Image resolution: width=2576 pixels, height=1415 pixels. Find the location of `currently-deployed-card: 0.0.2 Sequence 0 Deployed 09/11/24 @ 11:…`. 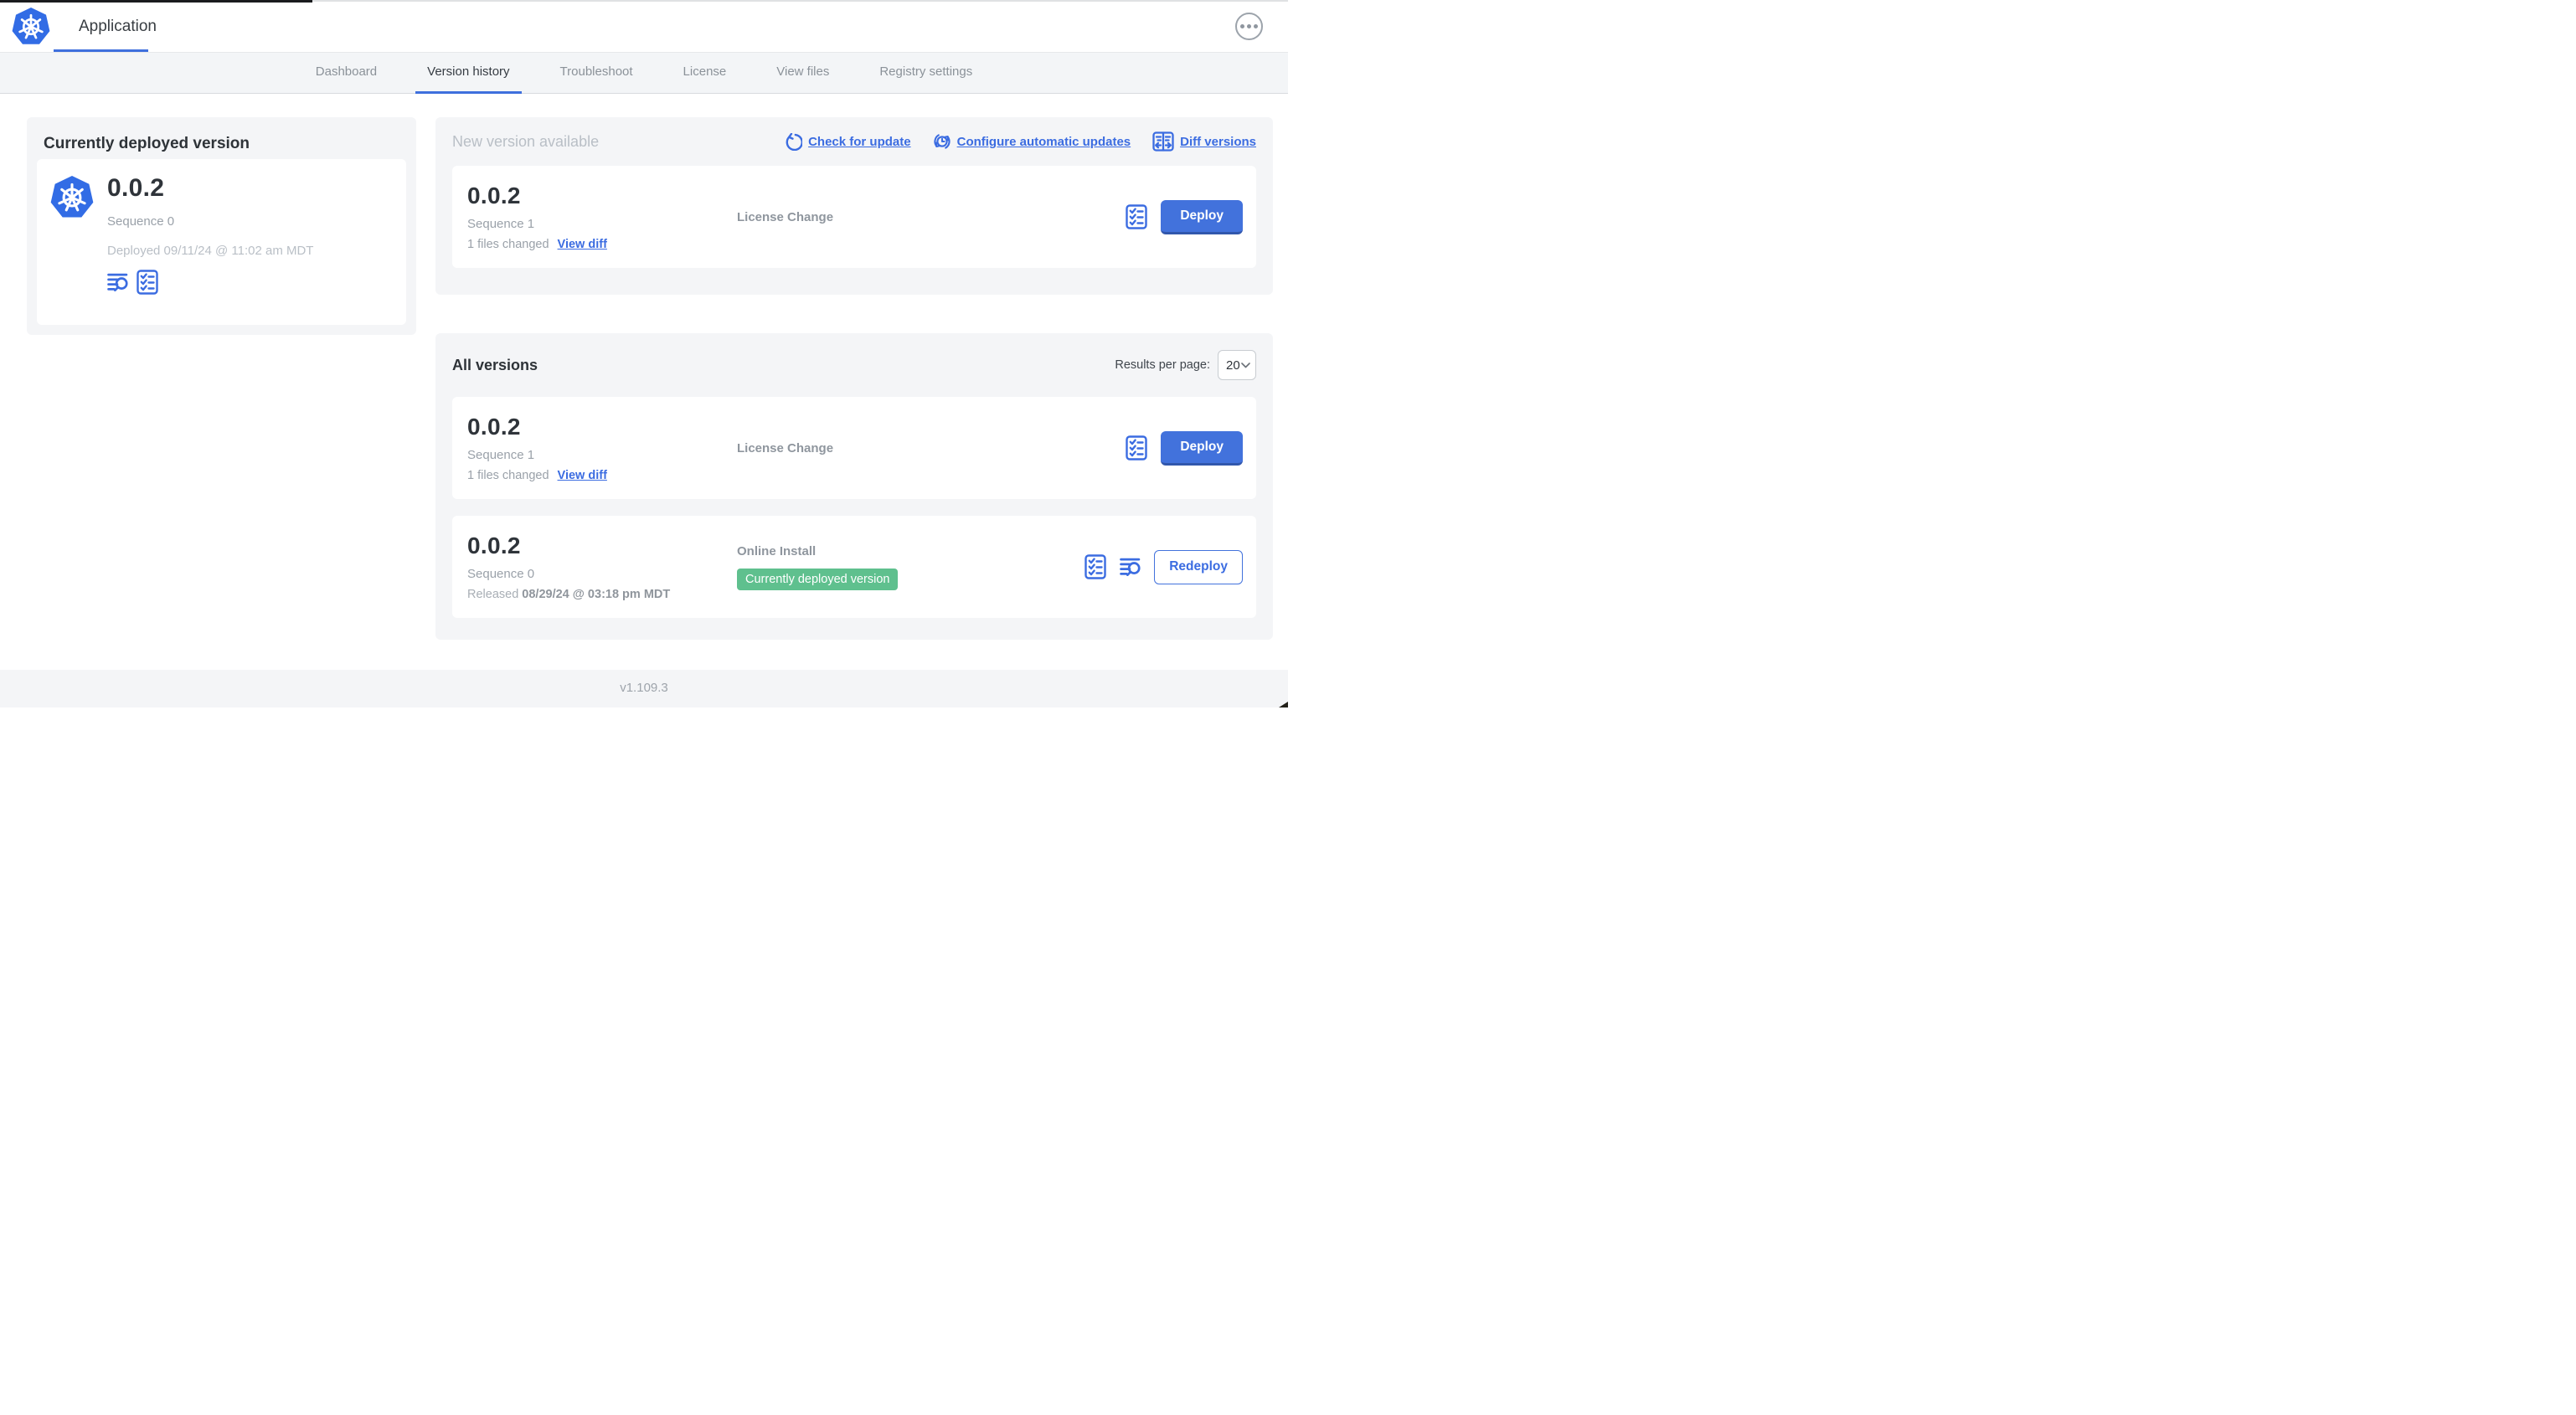

currently-deployed-card: 0.0.2 Sequence 0 Deployed 09/11/24 @ 11:… is located at coordinates (221, 242).